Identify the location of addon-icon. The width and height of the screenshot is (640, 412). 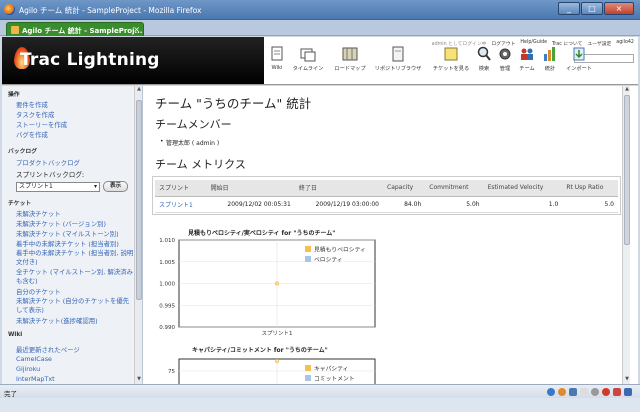
(562, 392).